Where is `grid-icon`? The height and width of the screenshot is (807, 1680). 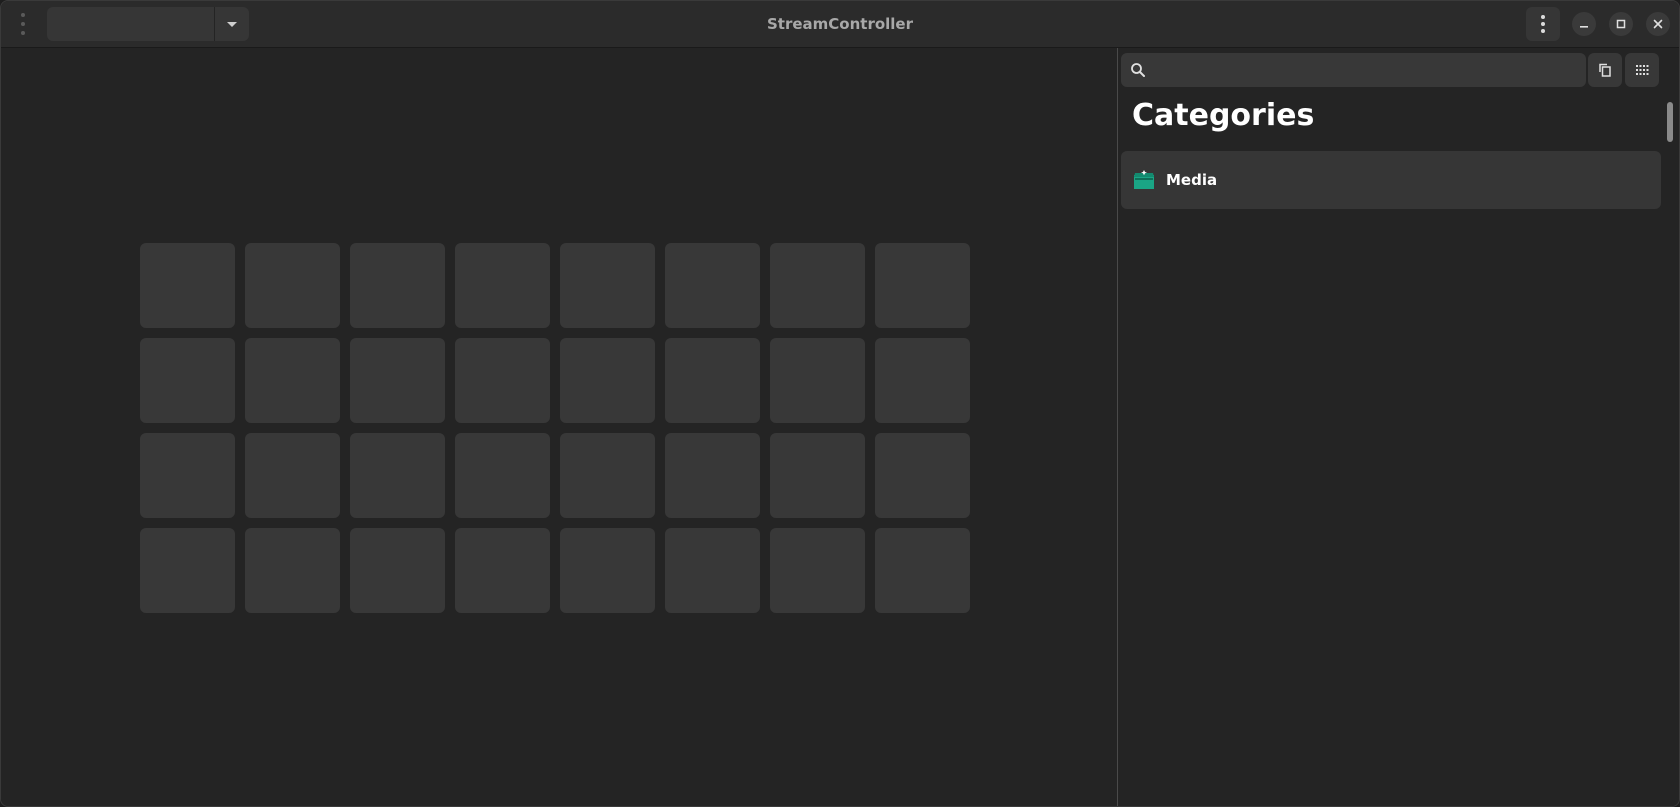
grid-icon is located at coordinates (1642, 70).